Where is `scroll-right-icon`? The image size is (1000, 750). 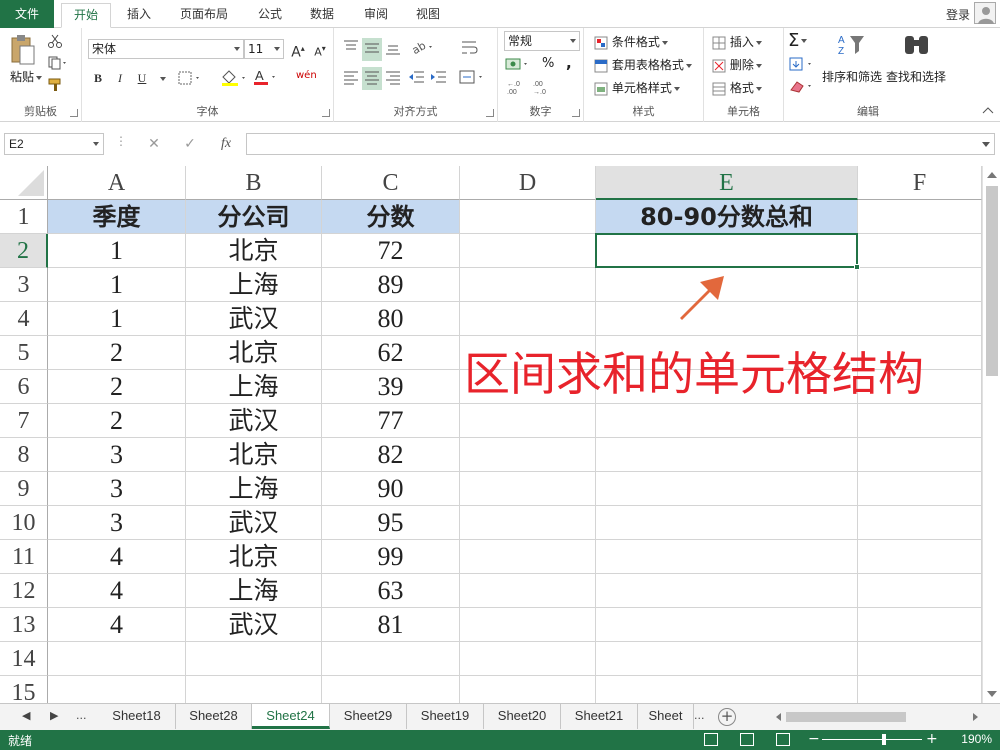 scroll-right-icon is located at coordinates (975, 717).